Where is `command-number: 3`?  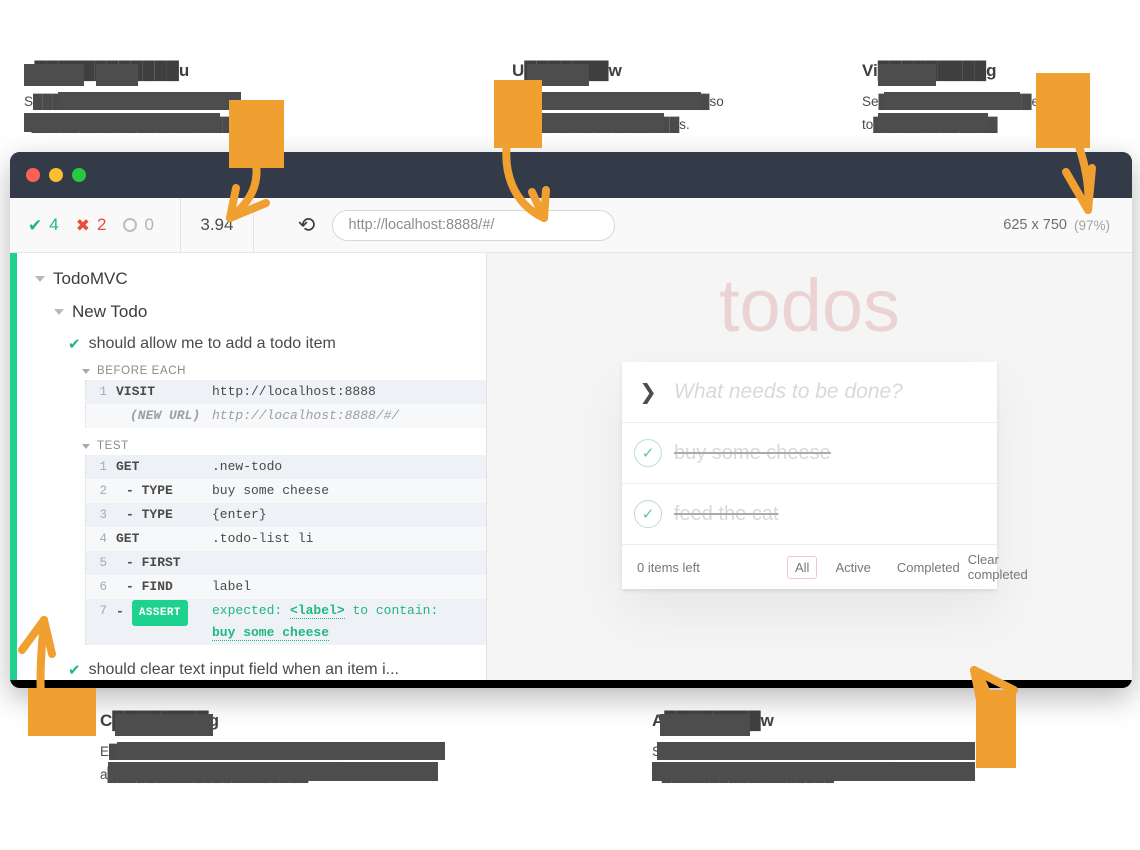 command-number: 3 is located at coordinates (103, 515).